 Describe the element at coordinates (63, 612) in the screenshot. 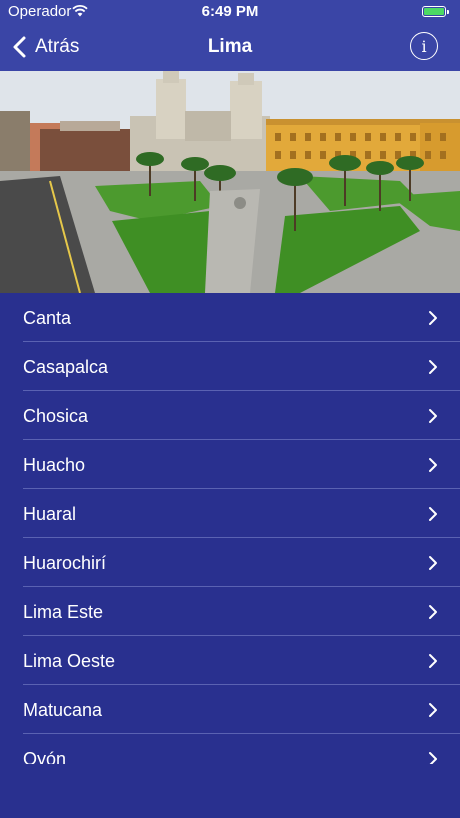

I see `list-item-label: Lima Este` at that location.